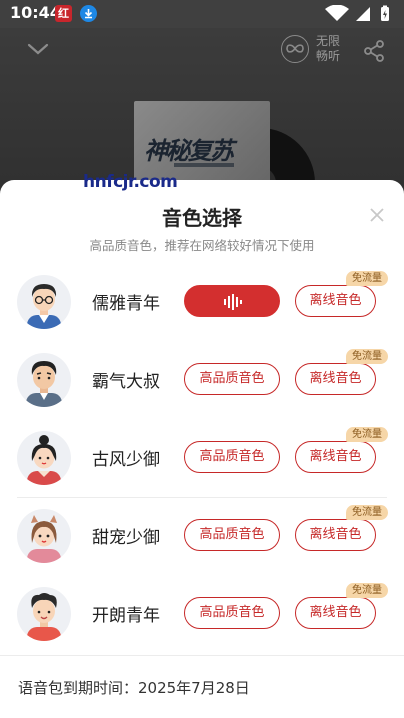  I want to click on avatar-uncle, so click(44, 380).